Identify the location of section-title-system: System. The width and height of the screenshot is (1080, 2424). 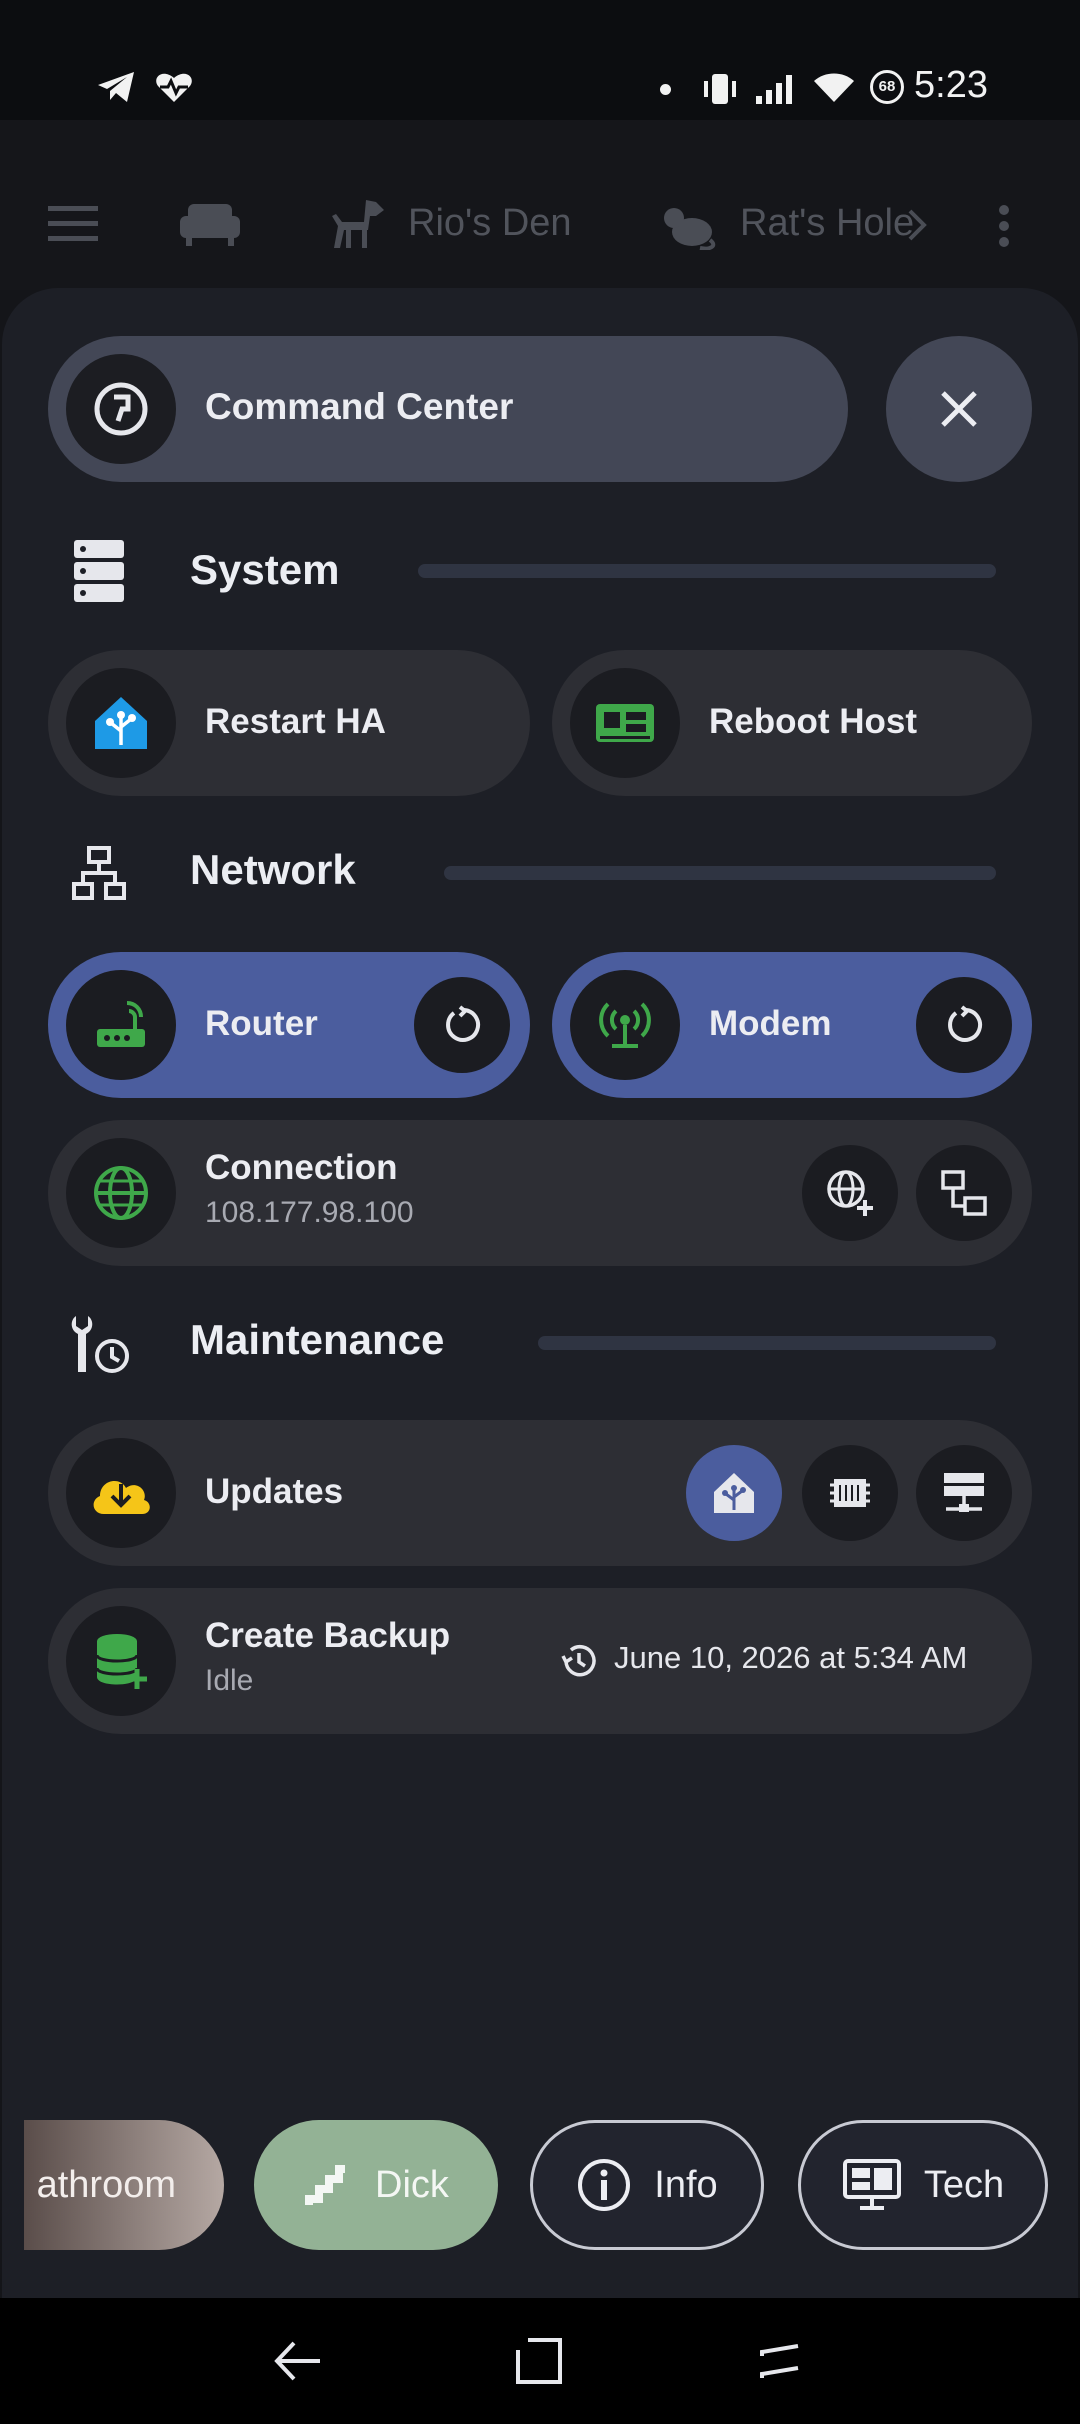
(265, 569).